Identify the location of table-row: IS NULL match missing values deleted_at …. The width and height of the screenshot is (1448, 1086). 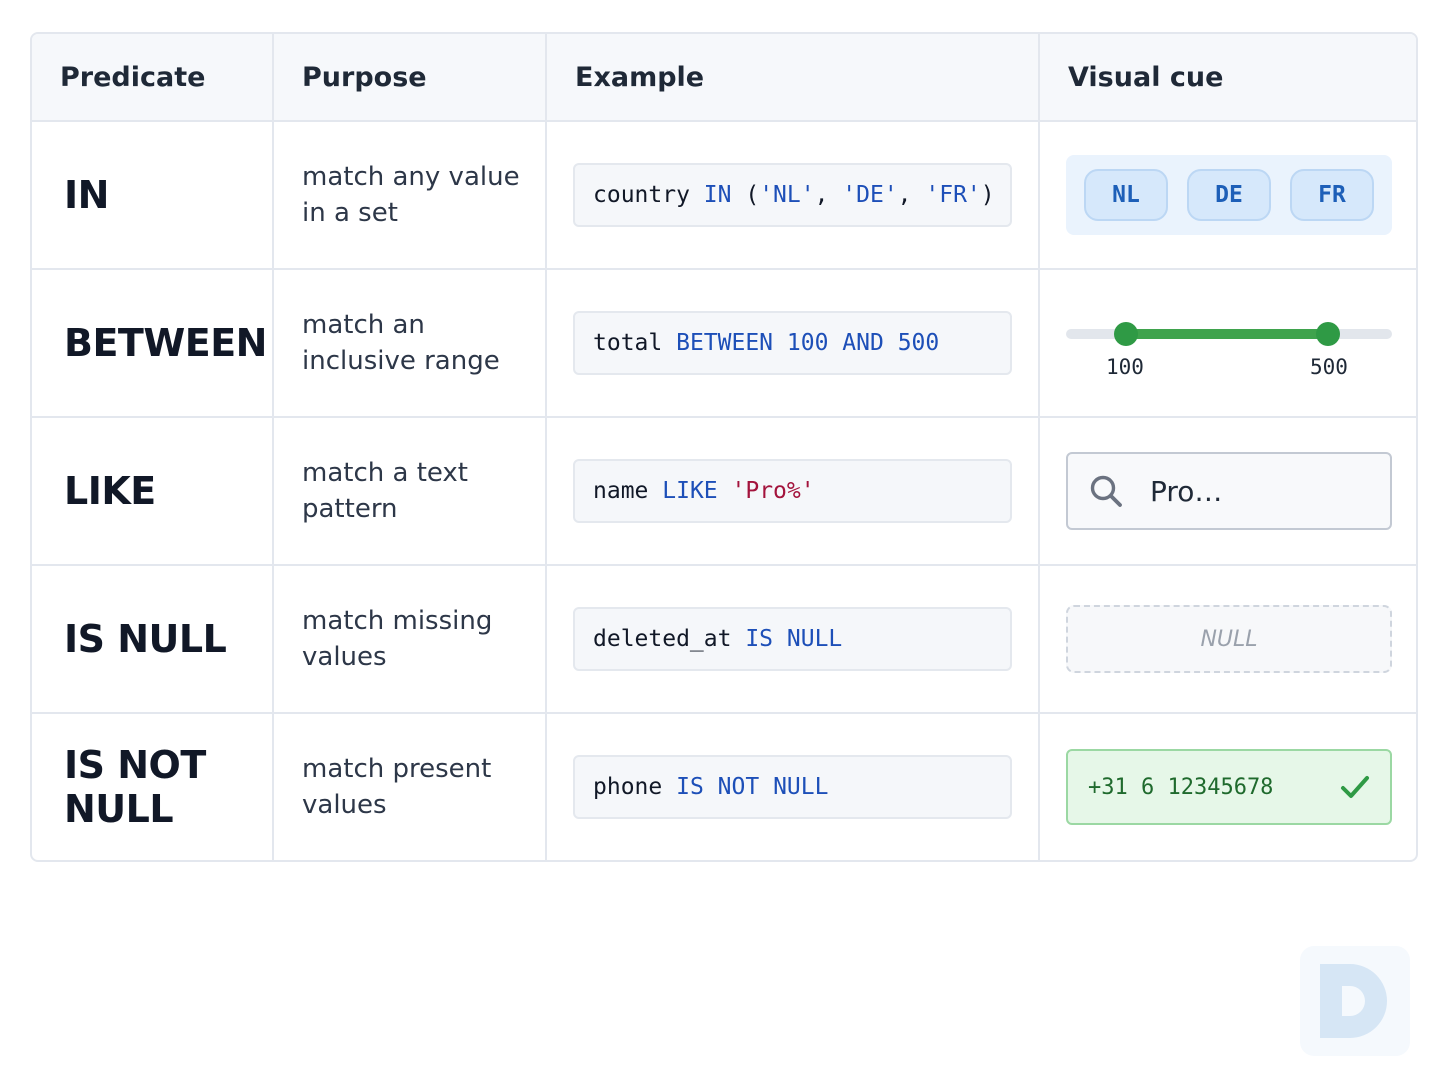
(724, 638).